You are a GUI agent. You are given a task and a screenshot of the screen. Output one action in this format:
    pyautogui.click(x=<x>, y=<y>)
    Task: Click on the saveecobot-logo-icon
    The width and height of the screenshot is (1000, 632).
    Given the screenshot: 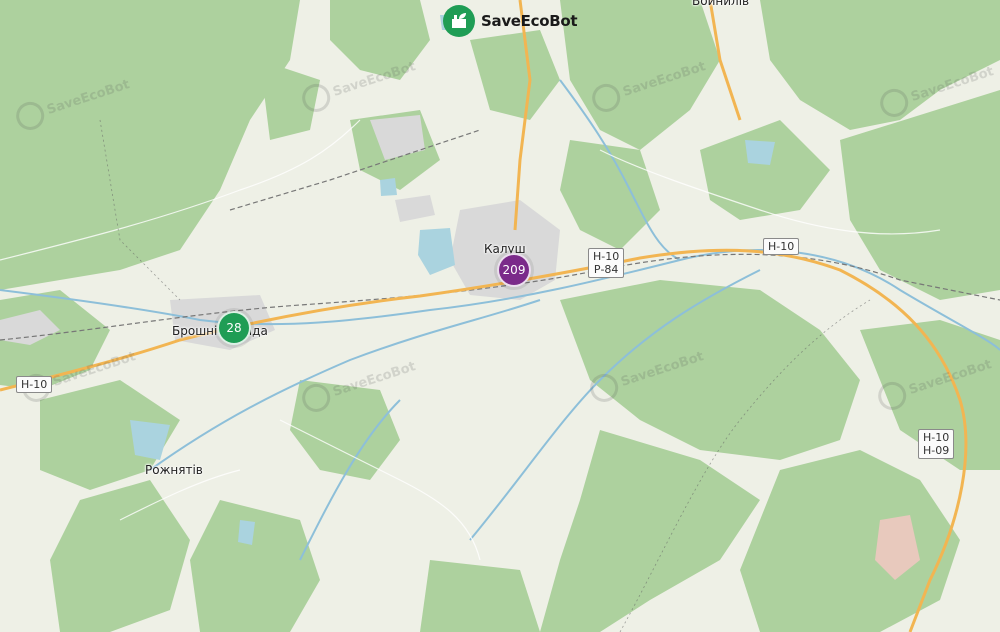 What is the action you would take?
    pyautogui.click(x=459, y=21)
    